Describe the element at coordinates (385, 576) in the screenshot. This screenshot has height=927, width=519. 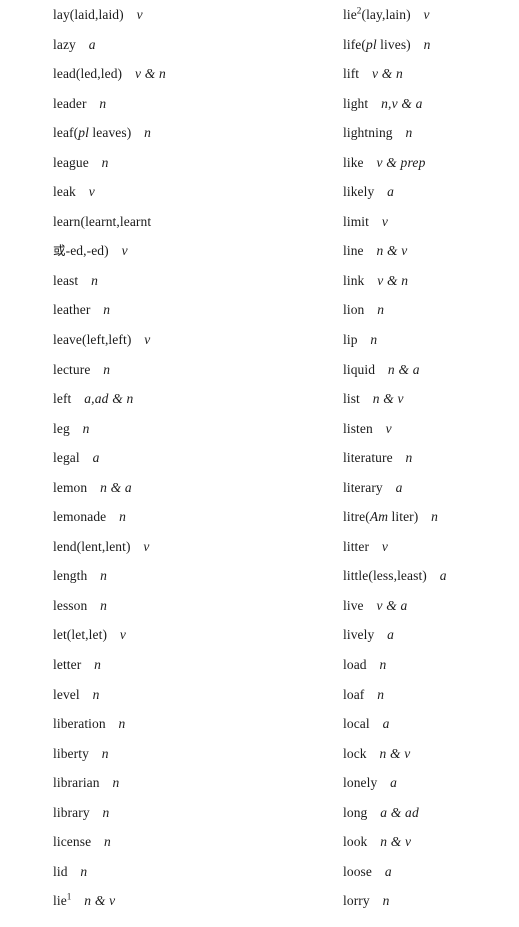
I see `word-headword: little(less,least)` at that location.